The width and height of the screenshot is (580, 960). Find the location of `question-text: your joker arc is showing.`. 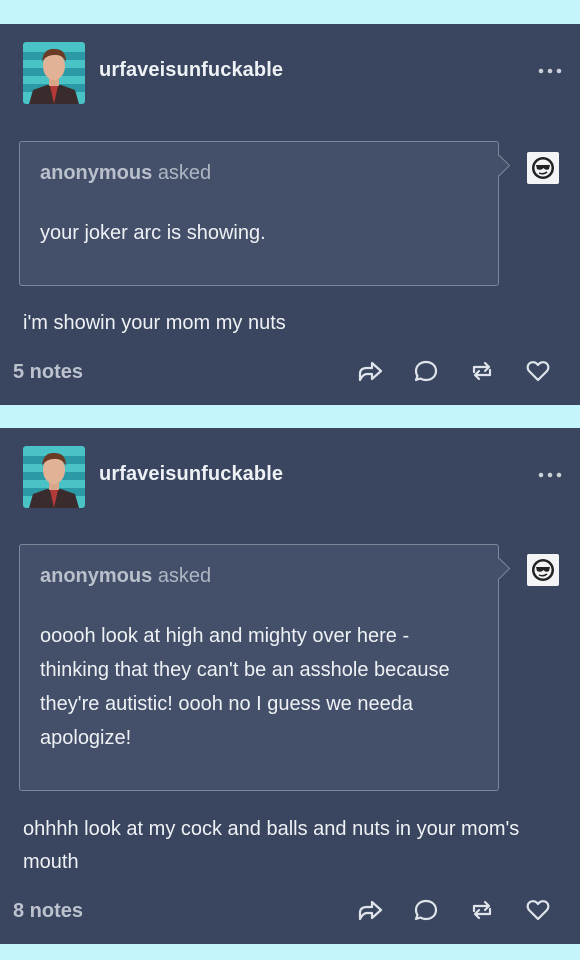

question-text: your joker arc is showing. is located at coordinates (153, 233).